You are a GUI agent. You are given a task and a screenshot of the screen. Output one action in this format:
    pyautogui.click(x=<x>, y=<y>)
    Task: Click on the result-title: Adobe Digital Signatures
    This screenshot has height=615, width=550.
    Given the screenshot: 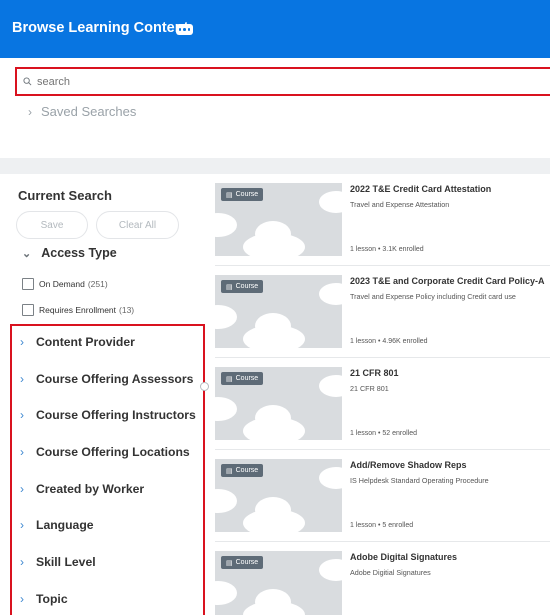 What is the action you would take?
    pyautogui.click(x=403, y=557)
    